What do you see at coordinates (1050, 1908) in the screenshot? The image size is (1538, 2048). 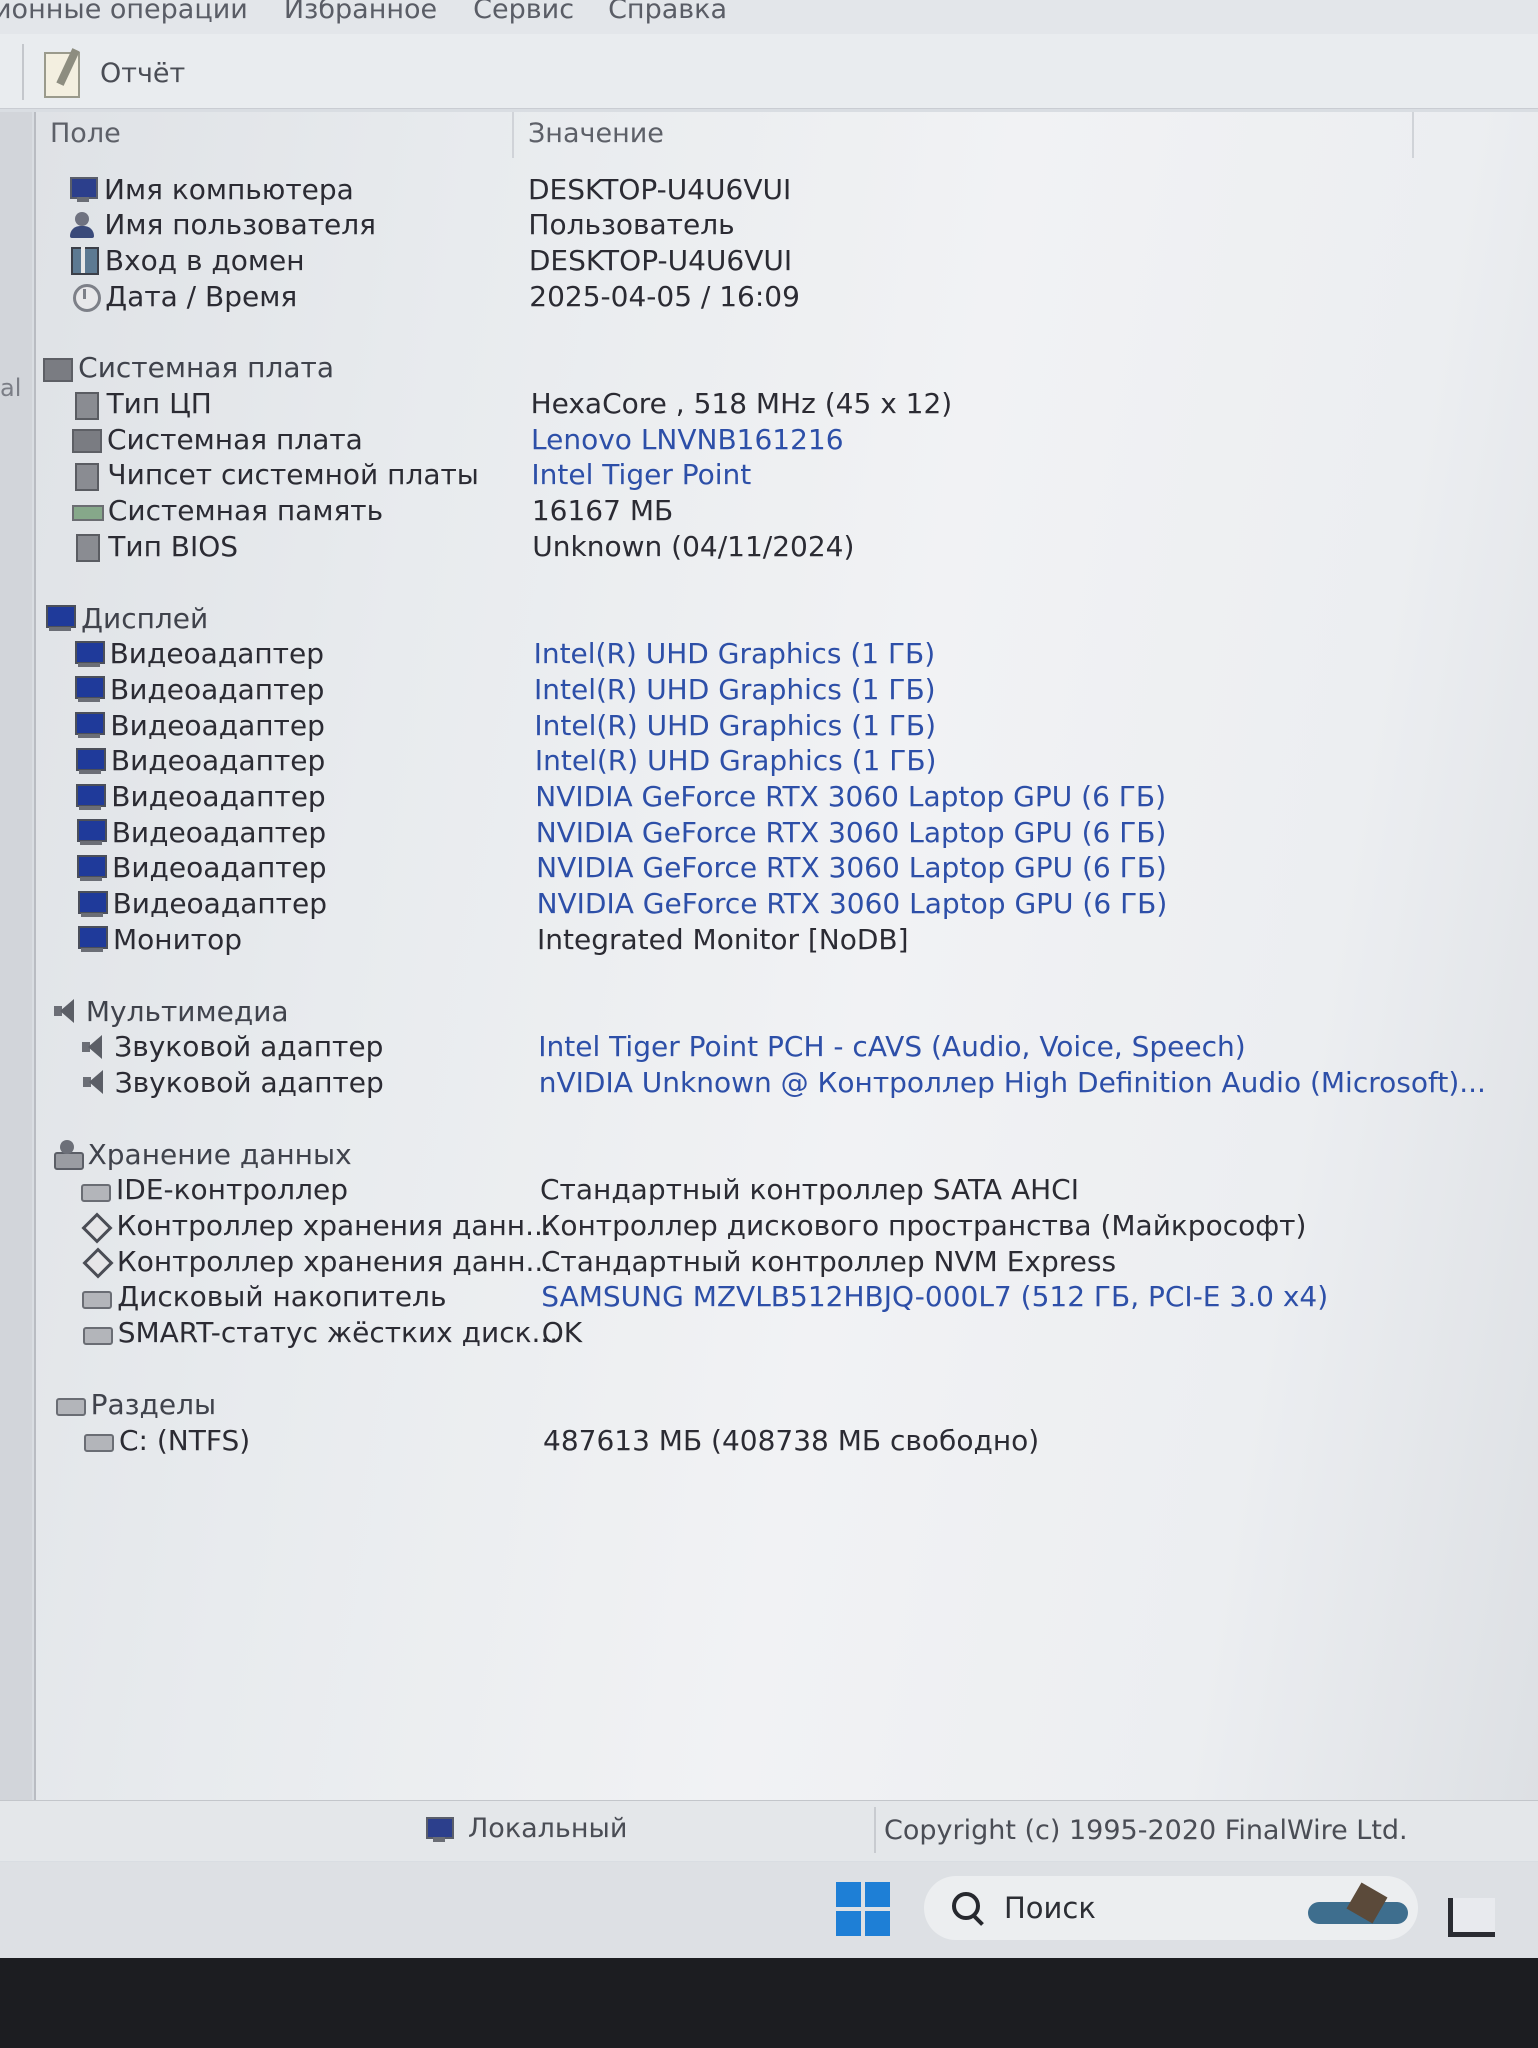 I see `search-label: Поиск` at bounding box center [1050, 1908].